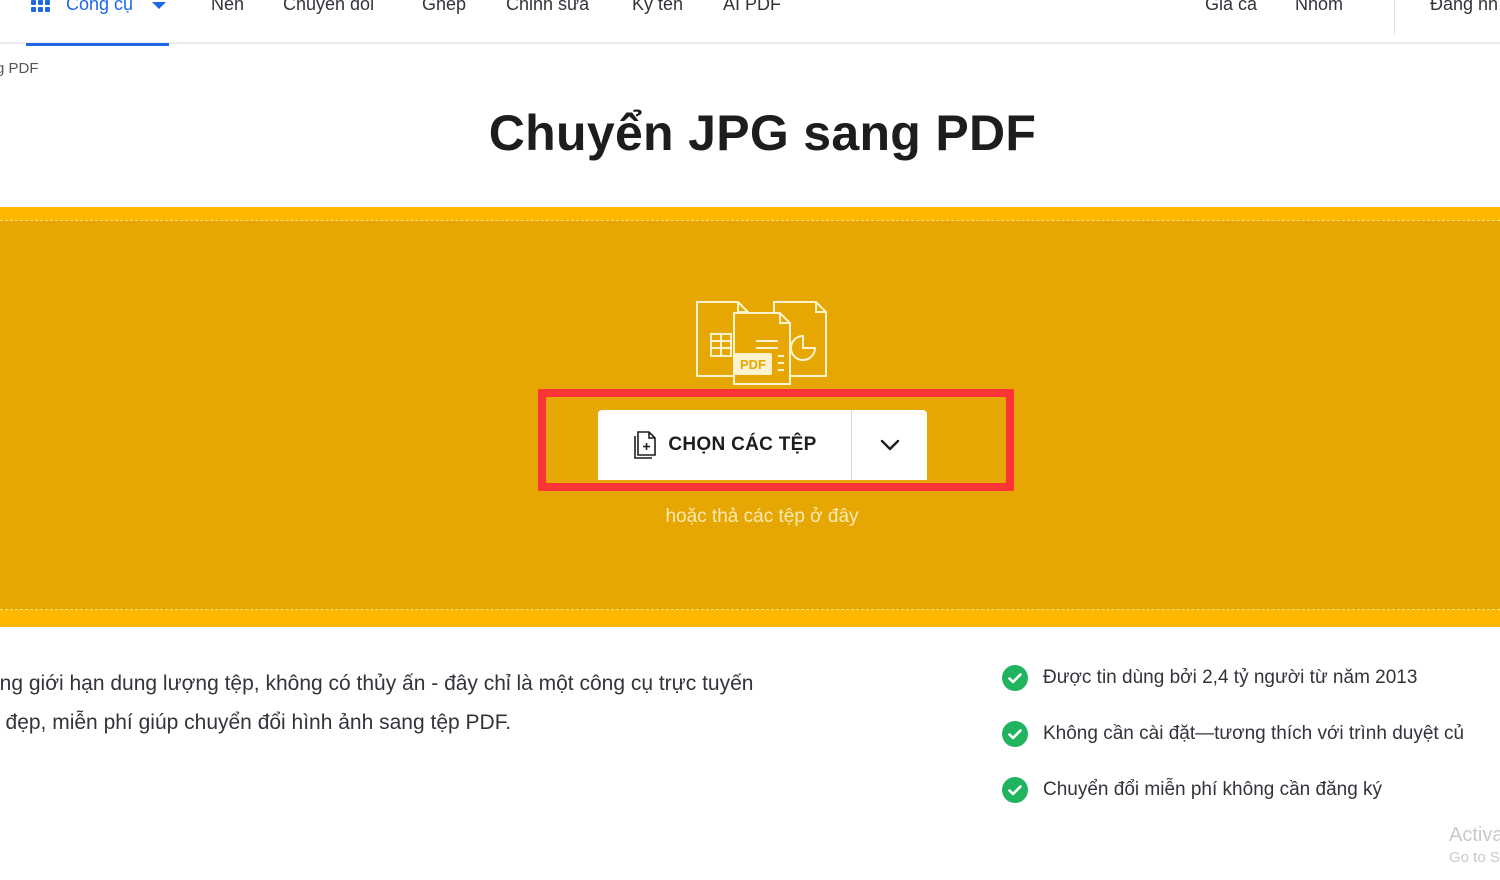 Image resolution: width=1500 pixels, height=880 pixels. Describe the element at coordinates (159, 5) in the screenshot. I see `caret-down-icon` at that location.